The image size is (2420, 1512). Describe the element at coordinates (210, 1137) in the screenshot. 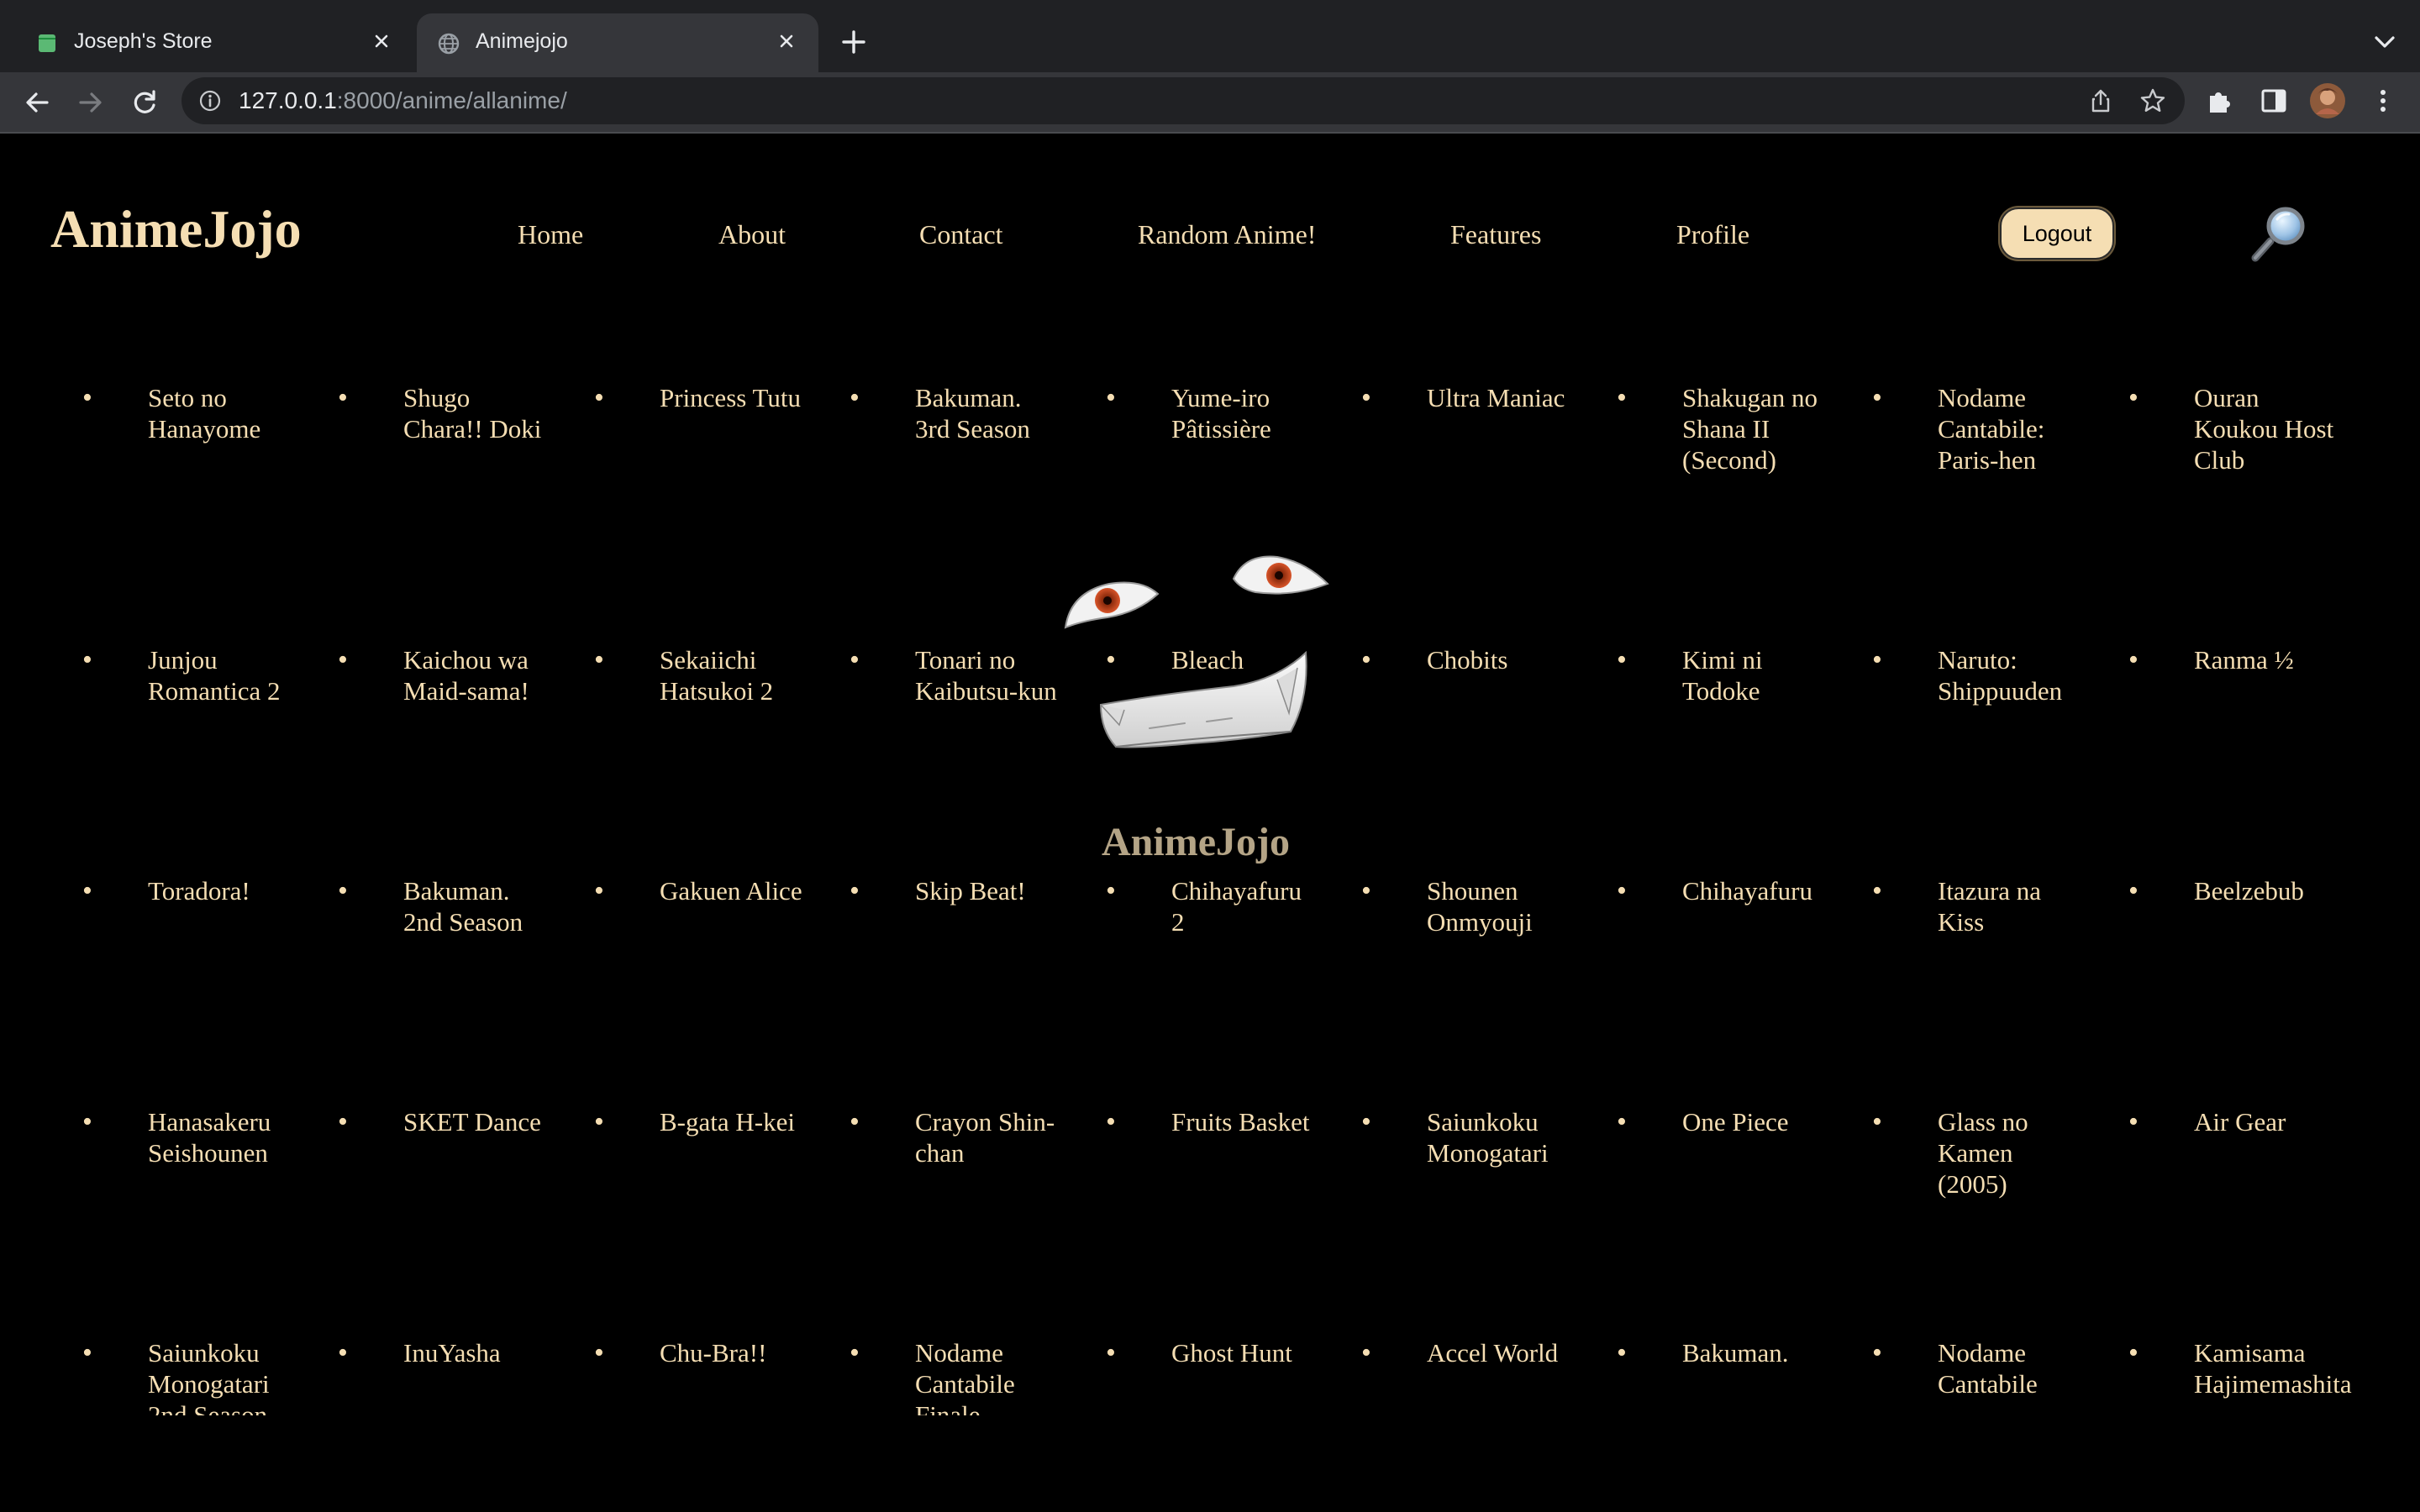

I see `anime-title: Hanasakeru Seishounen` at that location.